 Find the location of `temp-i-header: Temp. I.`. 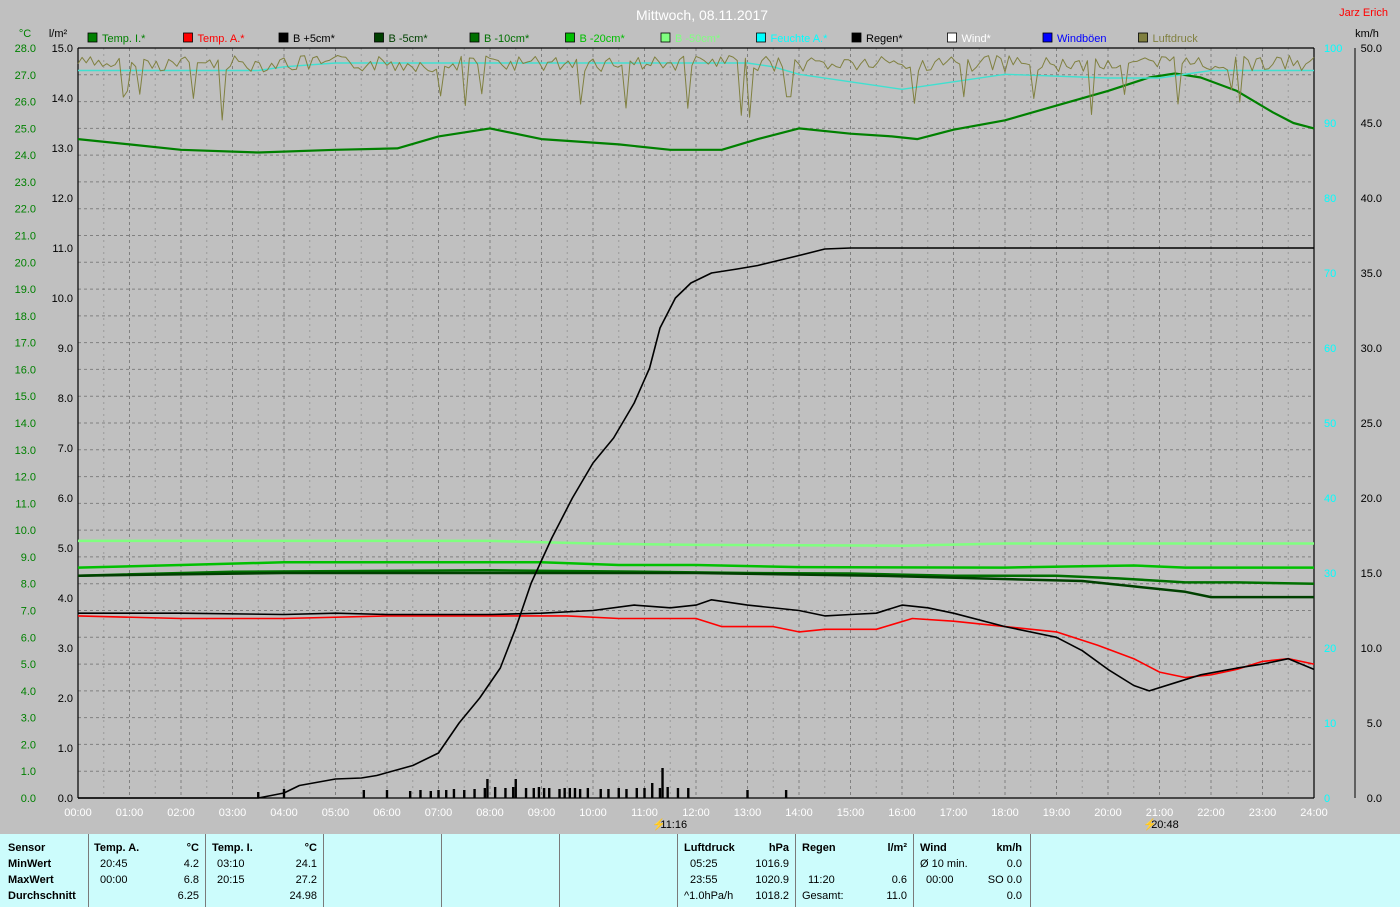

temp-i-header: Temp. I. is located at coordinates (232, 848).